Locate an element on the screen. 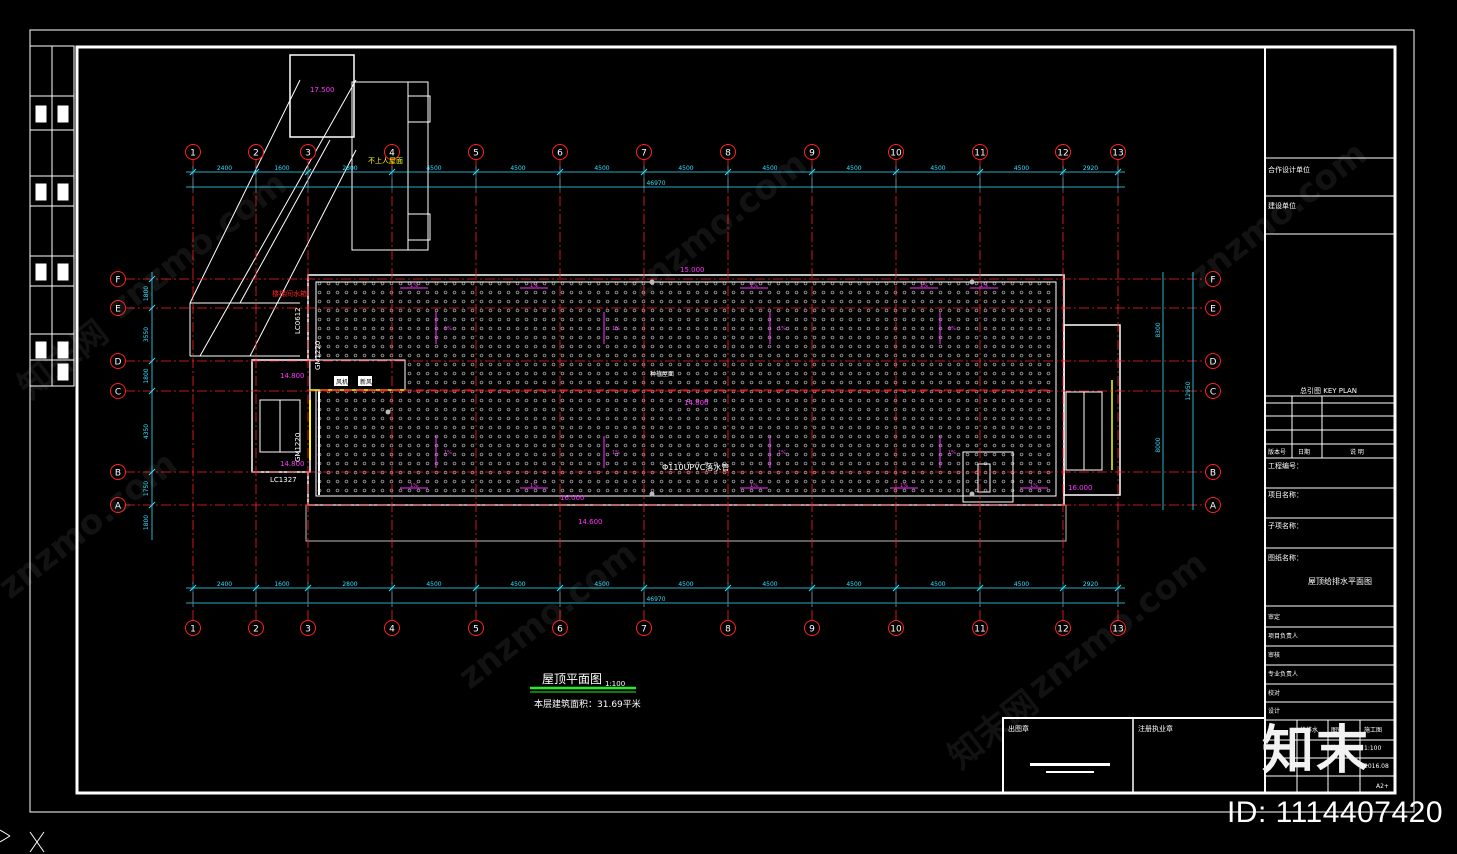 This screenshot has width=1457, height=854. watermark-4: znzmo.com is located at coordinates (1118, 626).